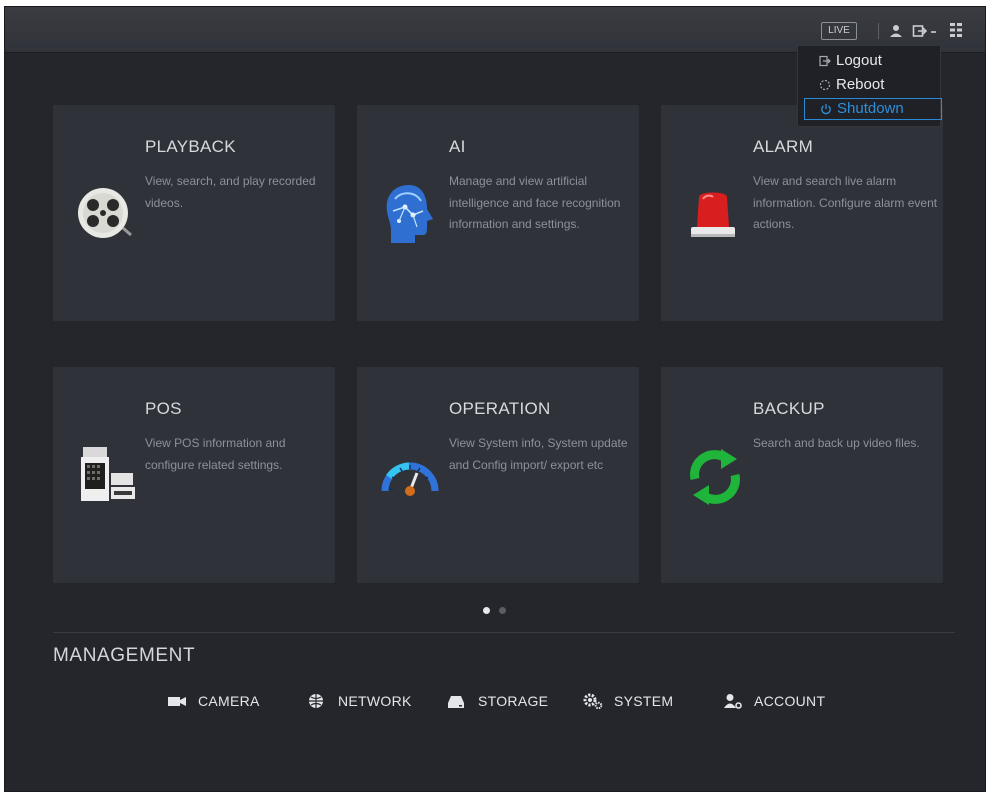 The height and width of the screenshot is (795, 990). I want to click on camera-icon, so click(177, 701).